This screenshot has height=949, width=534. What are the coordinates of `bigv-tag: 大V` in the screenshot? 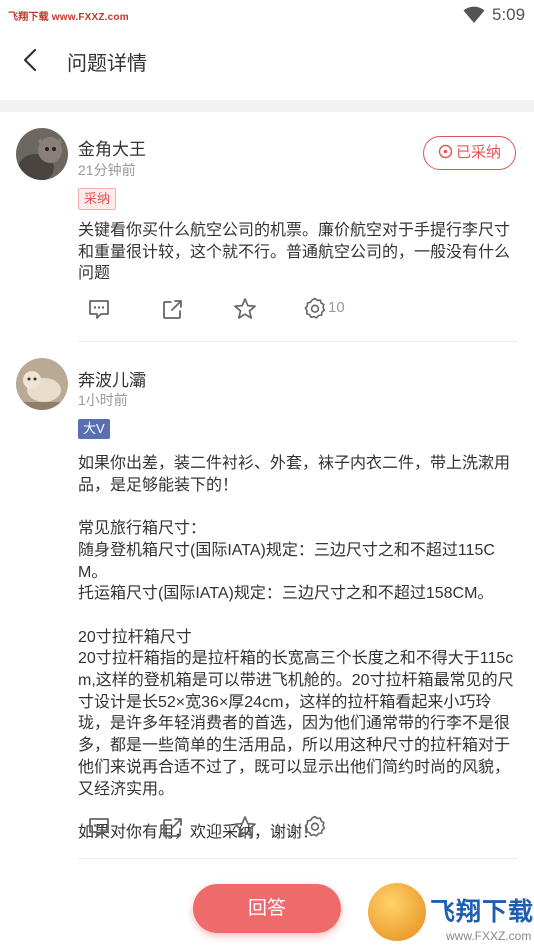 It's located at (94, 429).